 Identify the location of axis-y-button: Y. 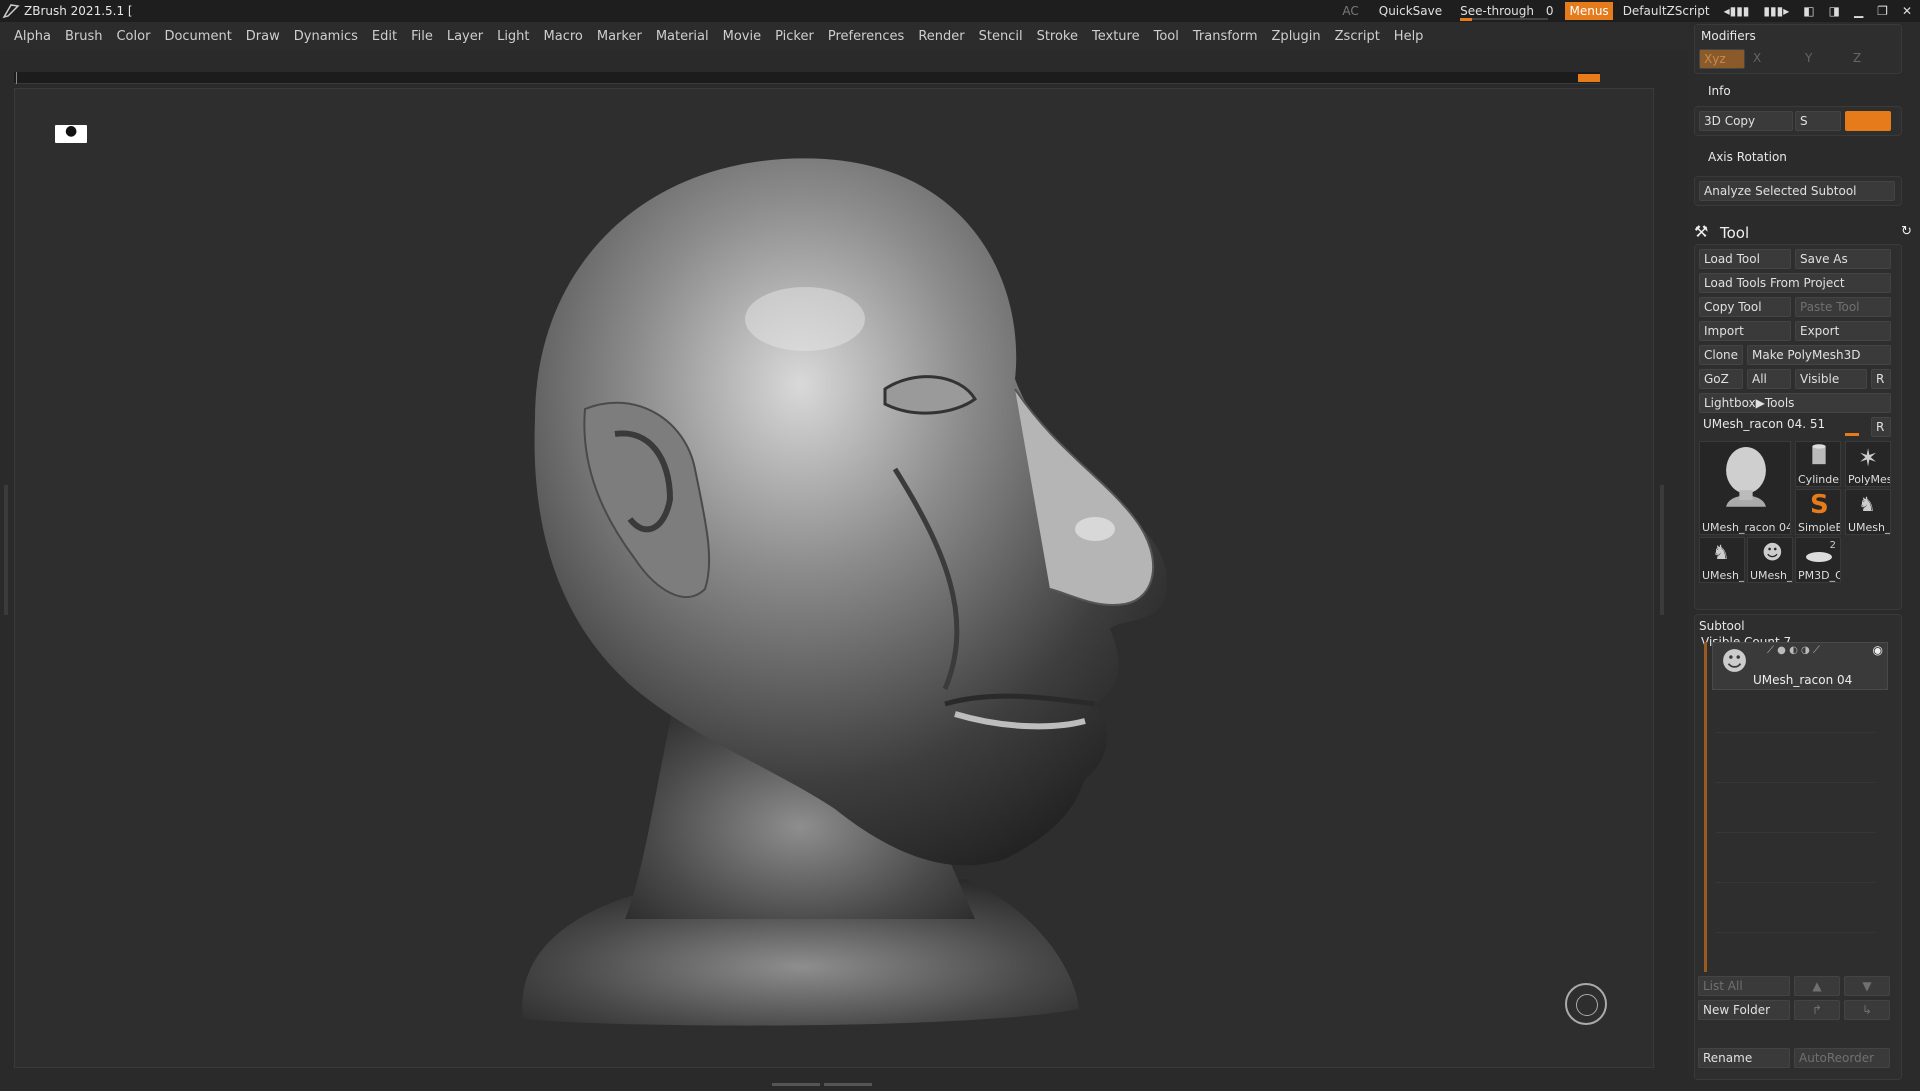
(1808, 58).